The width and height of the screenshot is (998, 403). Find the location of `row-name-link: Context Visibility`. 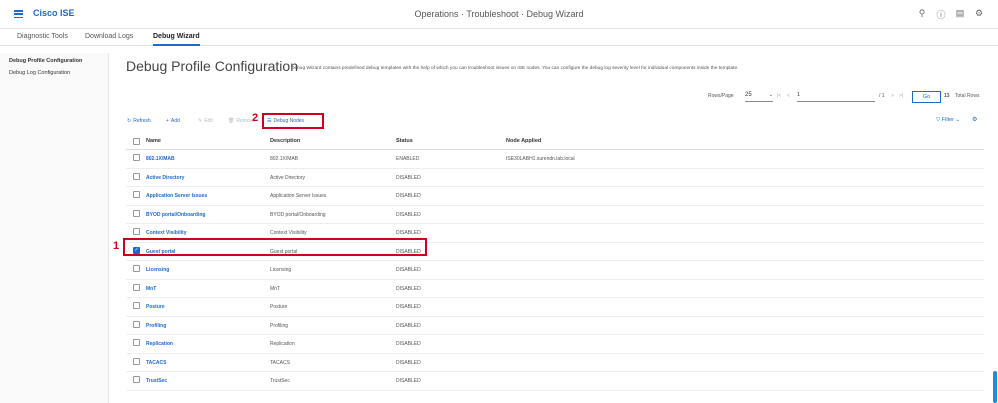

row-name-link: Context Visibility is located at coordinates (166, 233).